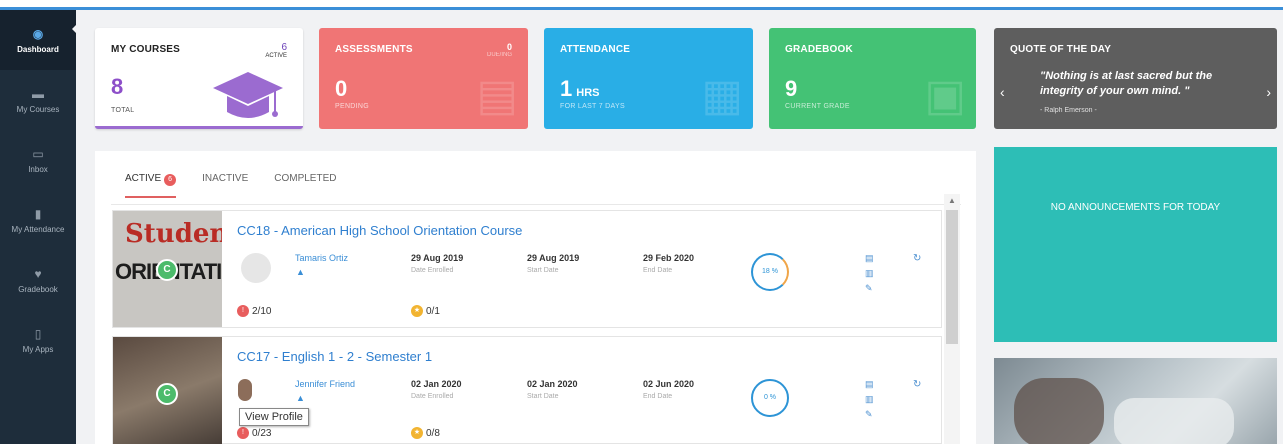 The image size is (1283, 444). What do you see at coordinates (38, 169) in the screenshot?
I see `sidebar-item-label: Inbox` at bounding box center [38, 169].